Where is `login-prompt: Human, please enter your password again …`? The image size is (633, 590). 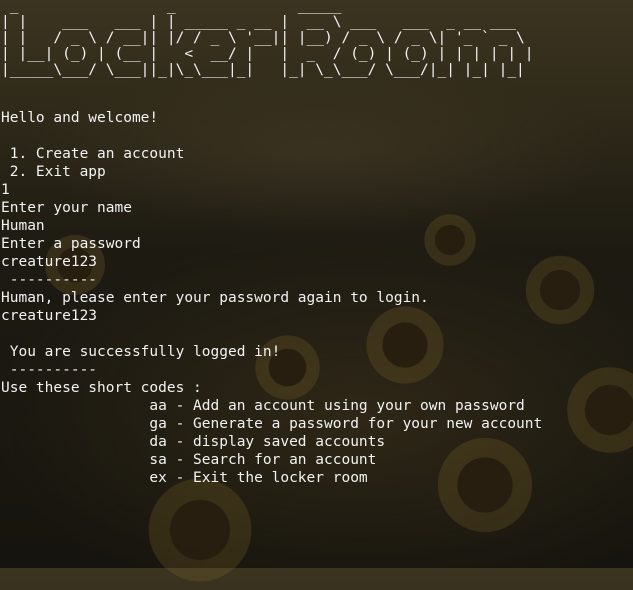
login-prompt: Human, please enter your password again … is located at coordinates (215, 298).